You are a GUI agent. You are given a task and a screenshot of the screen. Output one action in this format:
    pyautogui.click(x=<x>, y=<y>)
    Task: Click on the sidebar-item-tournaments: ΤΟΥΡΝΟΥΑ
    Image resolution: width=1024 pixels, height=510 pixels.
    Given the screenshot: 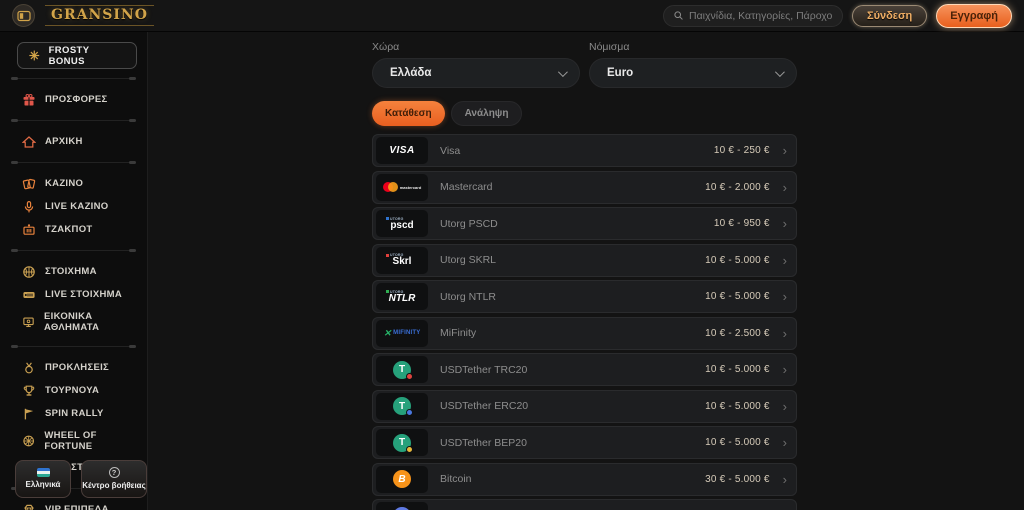 What is the action you would take?
    pyautogui.click(x=73, y=390)
    